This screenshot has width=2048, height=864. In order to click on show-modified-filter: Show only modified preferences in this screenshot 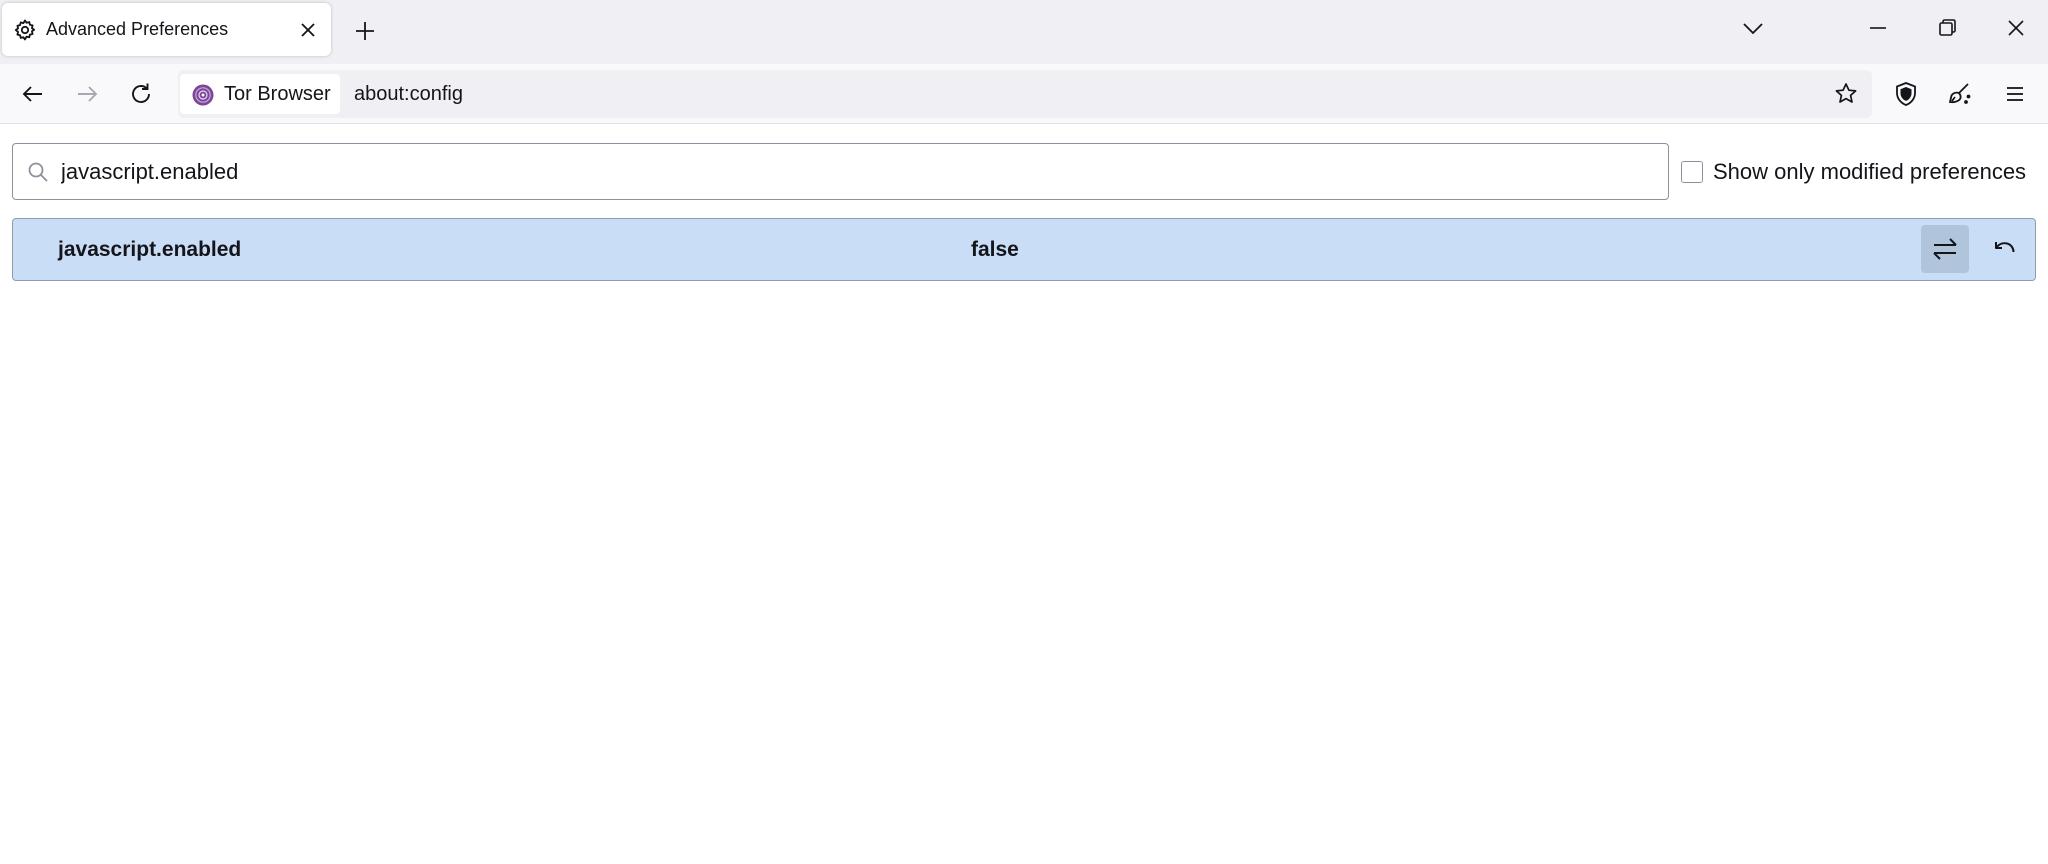, I will do `click(1853, 172)`.